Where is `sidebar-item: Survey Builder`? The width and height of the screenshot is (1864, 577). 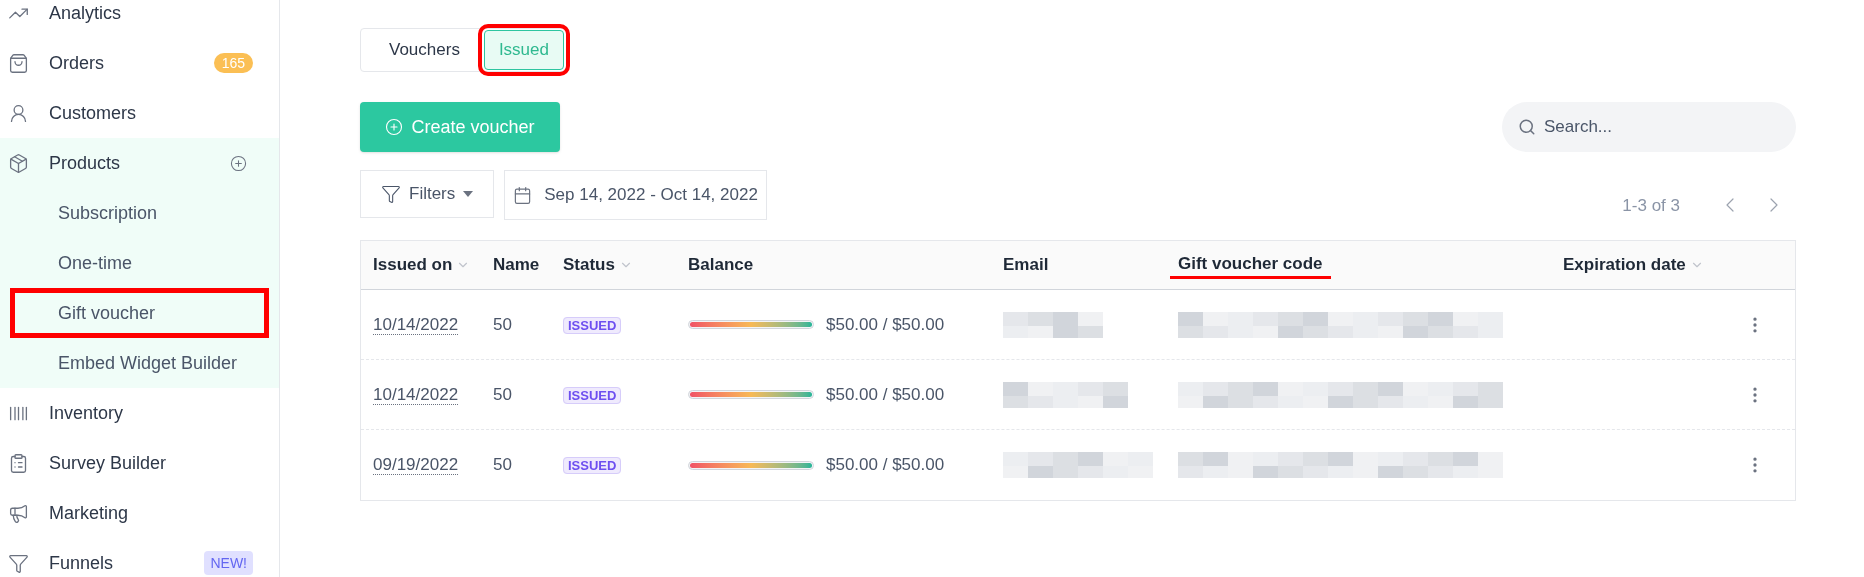 sidebar-item: Survey Builder is located at coordinates (139, 463).